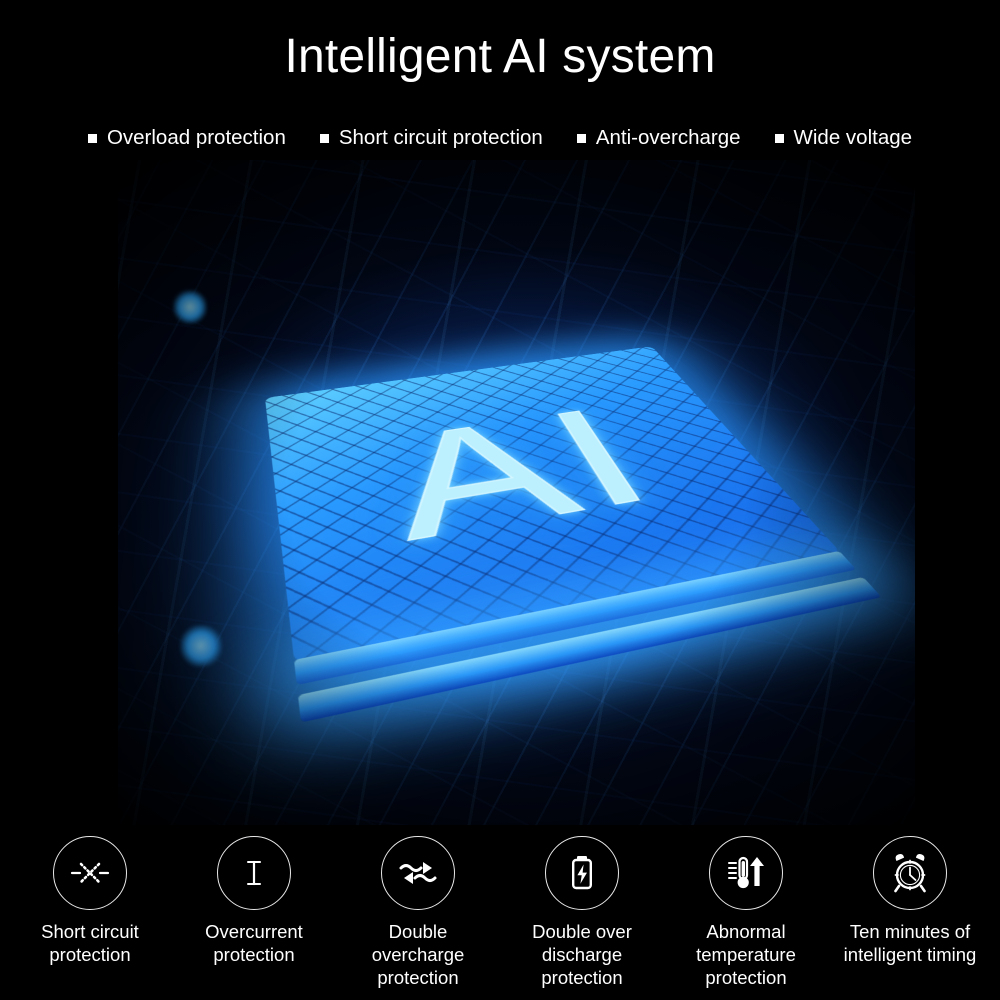 The image size is (1000, 1000). Describe the element at coordinates (500, 56) in the screenshot. I see `page-title: Intelligent AI system` at that location.